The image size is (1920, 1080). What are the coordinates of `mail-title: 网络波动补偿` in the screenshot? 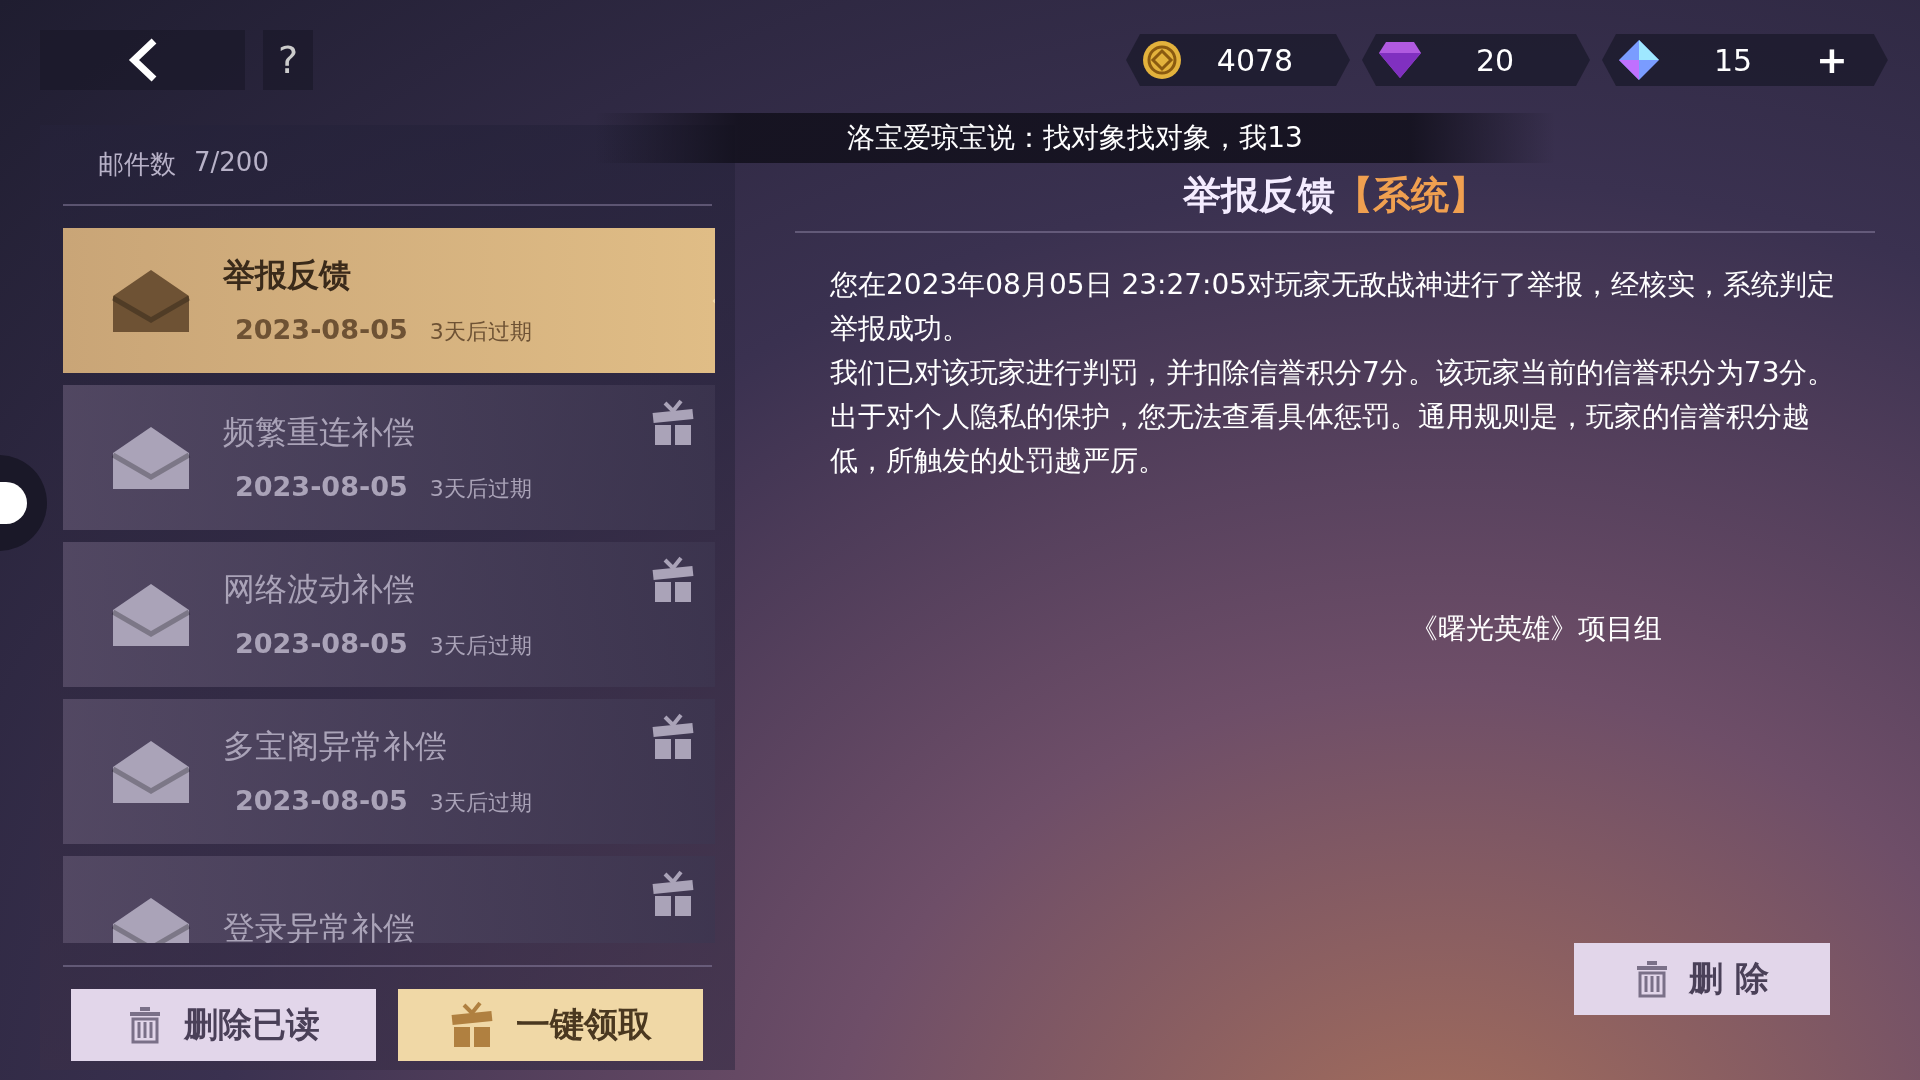 It's located at (319, 589).